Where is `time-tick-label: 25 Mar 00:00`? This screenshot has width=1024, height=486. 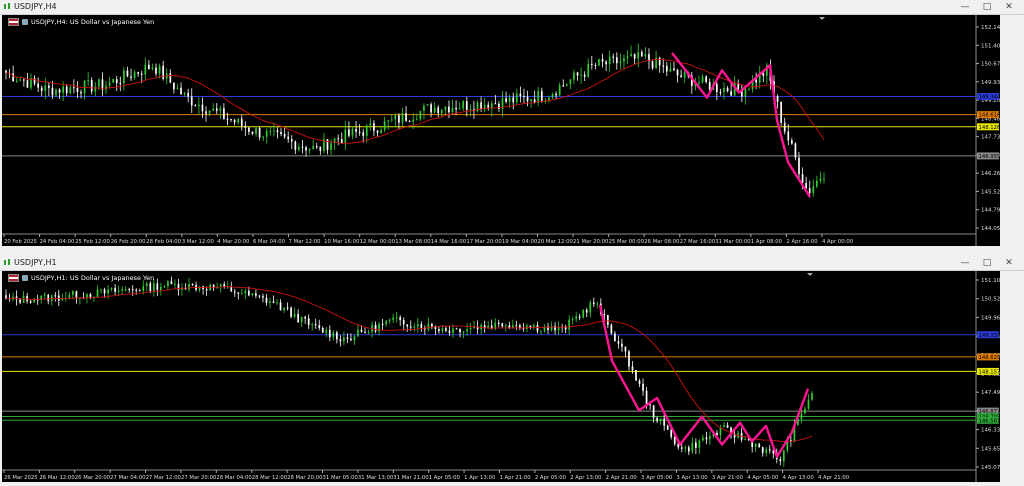
time-tick-label: 25 Mar 00:00 is located at coordinates (627, 242).